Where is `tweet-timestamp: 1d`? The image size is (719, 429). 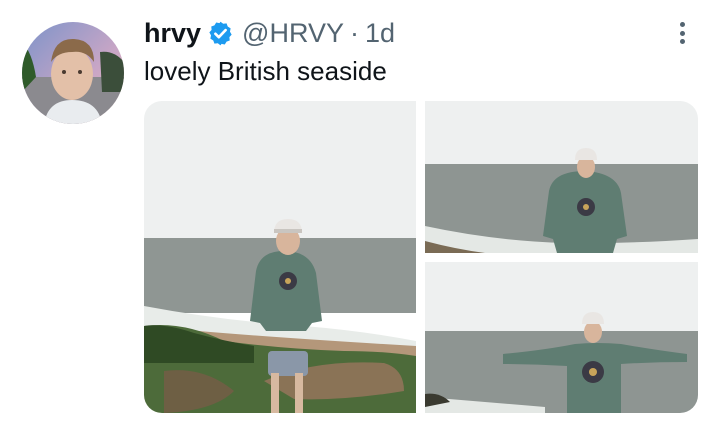
tweet-timestamp: 1d is located at coordinates (380, 33).